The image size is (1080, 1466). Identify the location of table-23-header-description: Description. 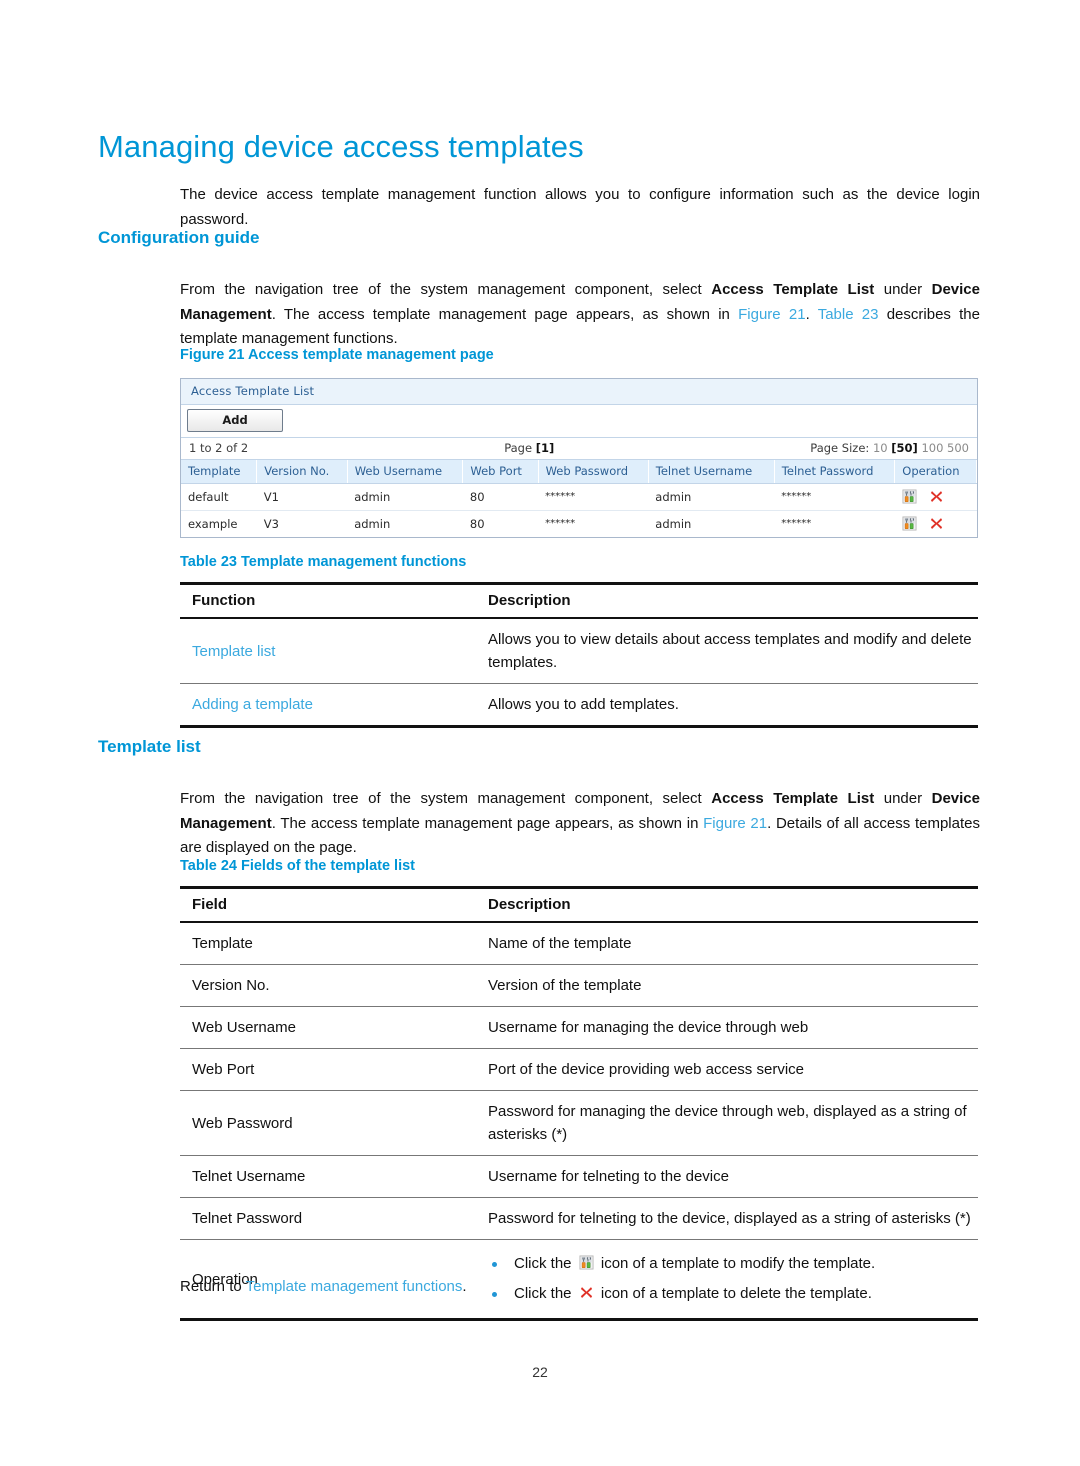
(727, 600).